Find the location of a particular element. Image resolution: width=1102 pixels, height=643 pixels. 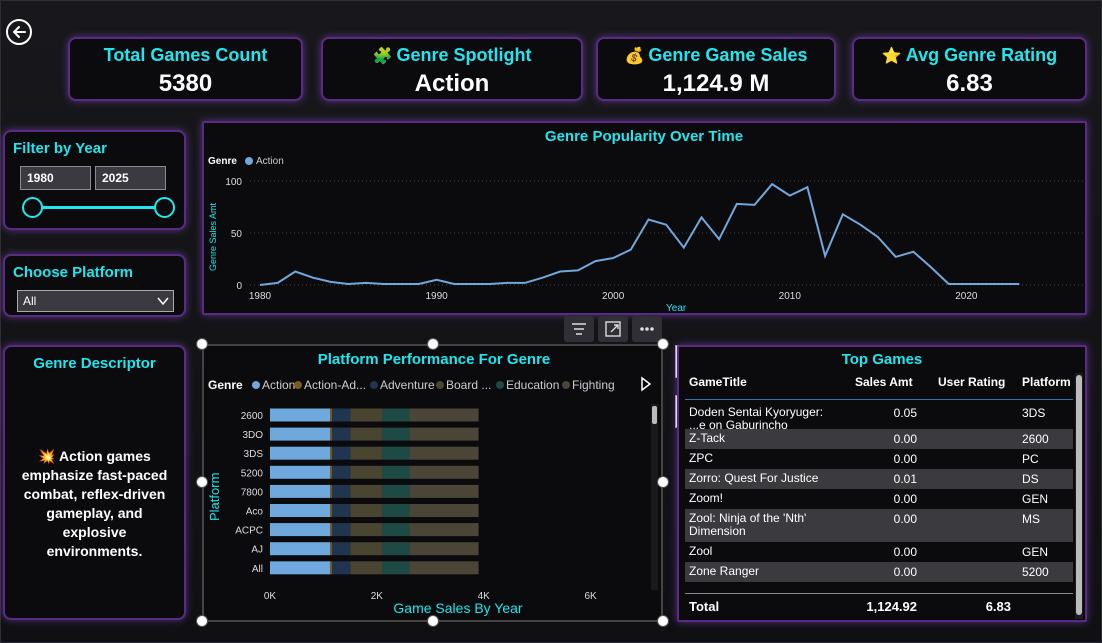

table-row: Zool 0.00 GEN is located at coordinates (879, 552).